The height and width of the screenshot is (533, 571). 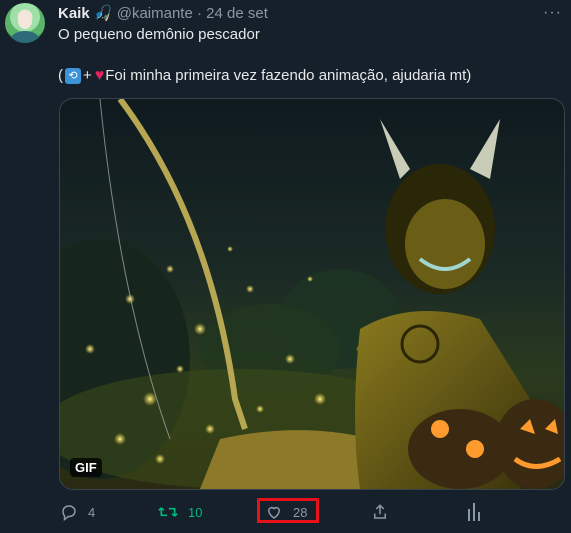 What do you see at coordinates (74, 13) in the screenshot?
I see `author-name: Kaik` at bounding box center [74, 13].